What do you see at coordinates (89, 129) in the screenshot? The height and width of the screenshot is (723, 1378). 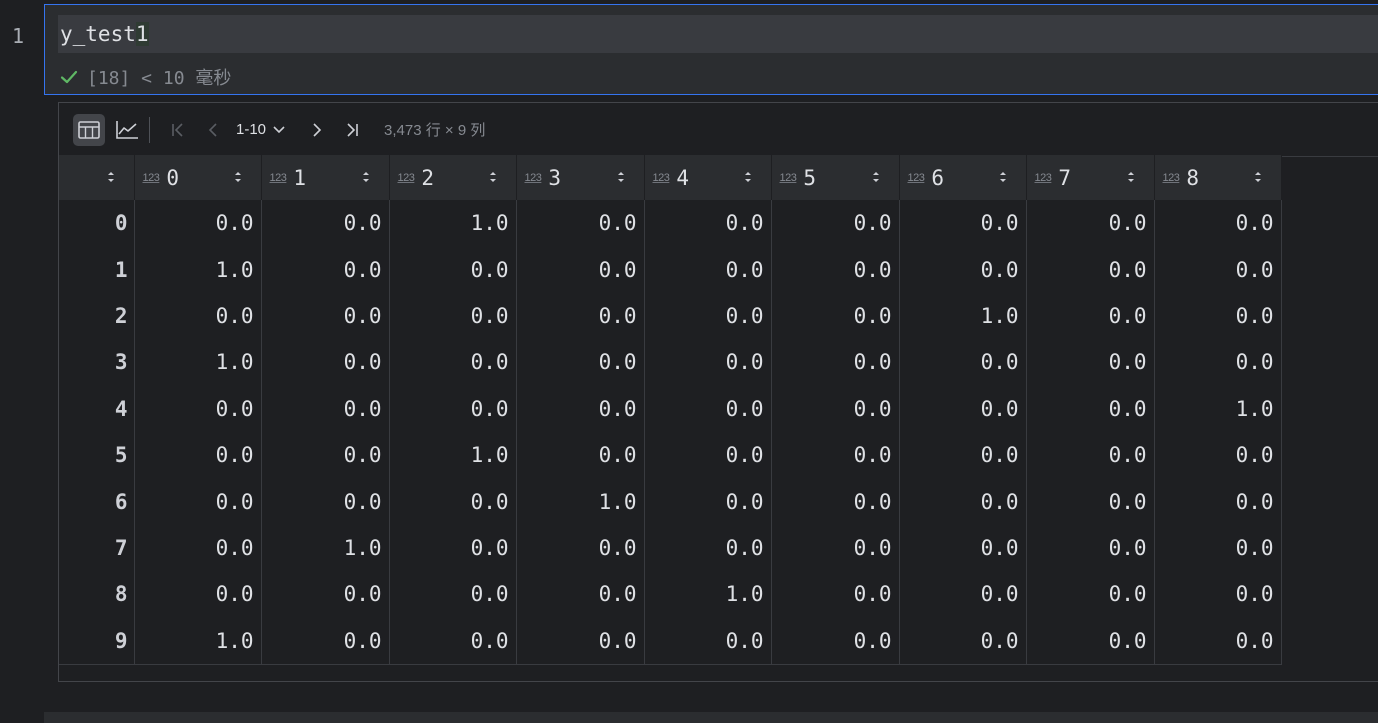 I see `table-view-button` at bounding box center [89, 129].